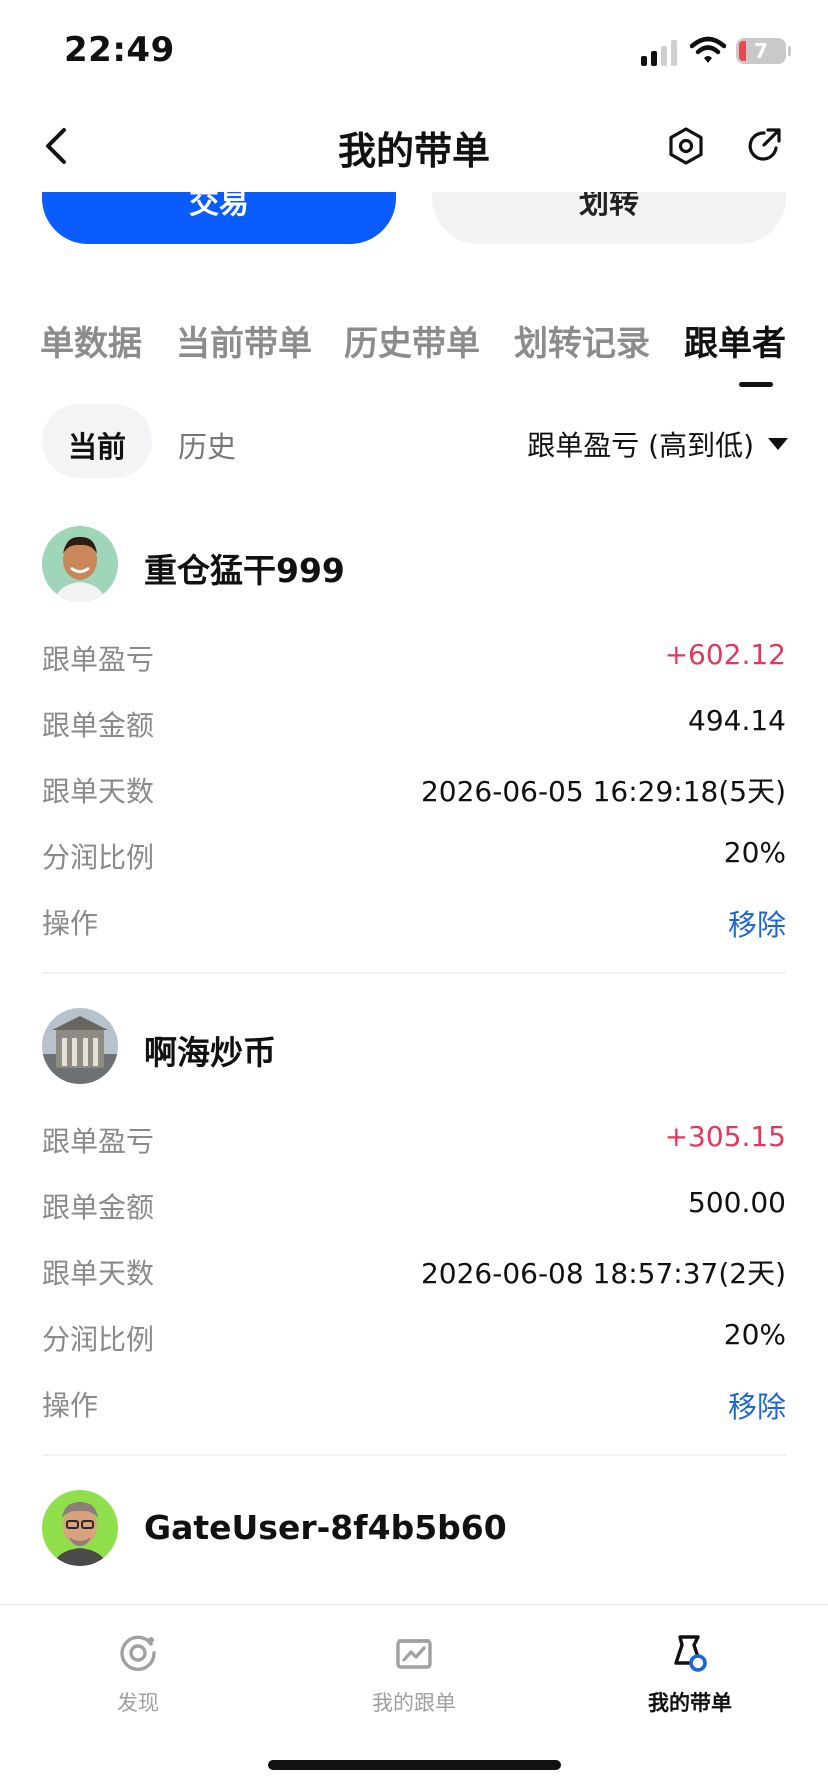 The height and width of the screenshot is (1792, 828). Describe the element at coordinates (244, 570) in the screenshot. I see `follower-name: 重仓猛干999` at that location.